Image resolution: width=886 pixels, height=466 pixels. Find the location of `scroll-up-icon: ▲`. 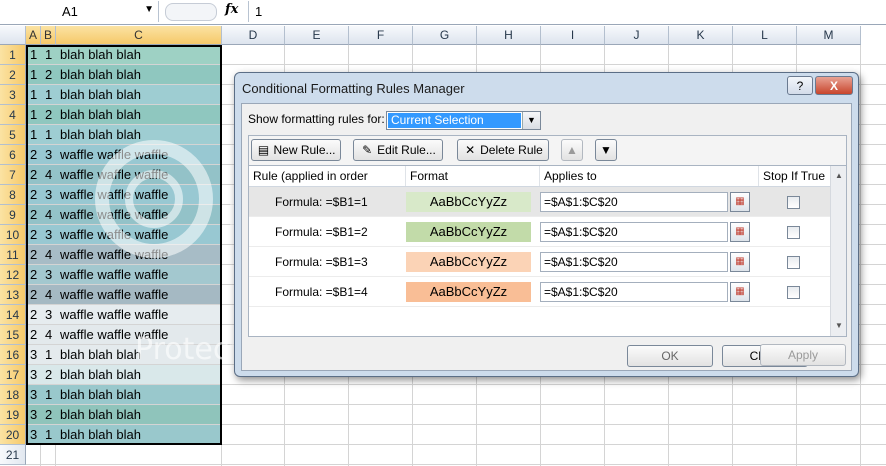

scroll-up-icon: ▲ is located at coordinates (838, 176).